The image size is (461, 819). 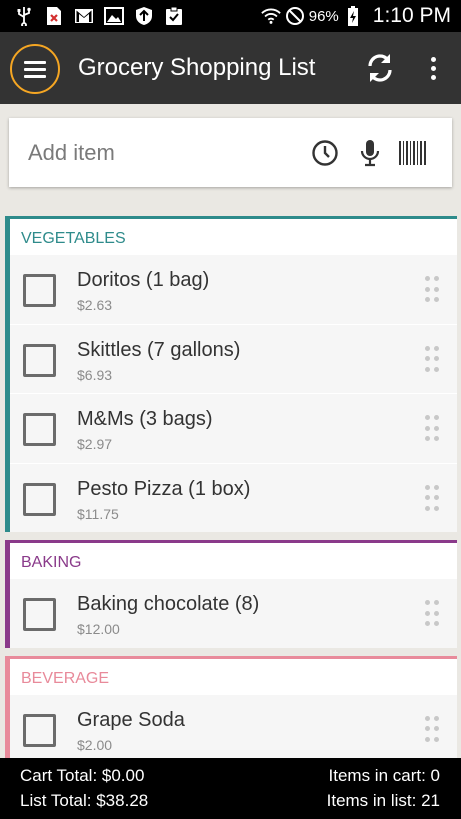 What do you see at coordinates (95, 374) in the screenshot?
I see `item-price: $6.93` at bounding box center [95, 374].